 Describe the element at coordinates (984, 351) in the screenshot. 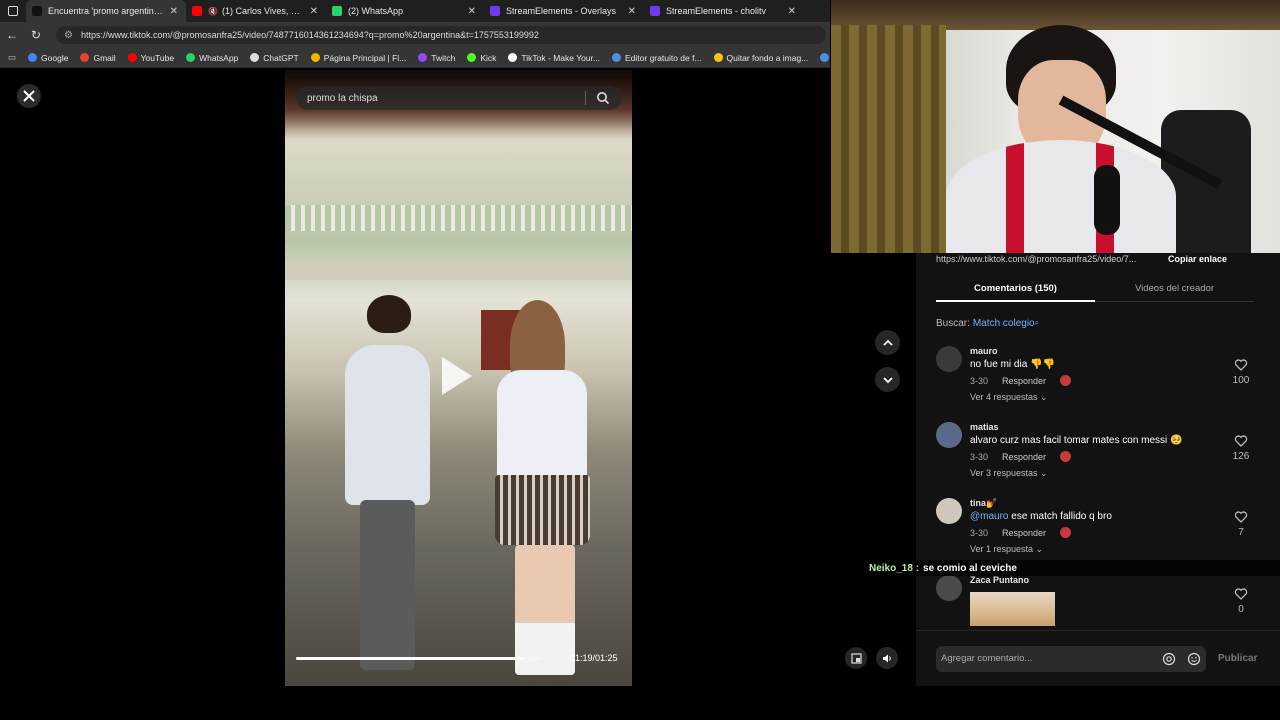

I see `comment-author: mauro` at that location.